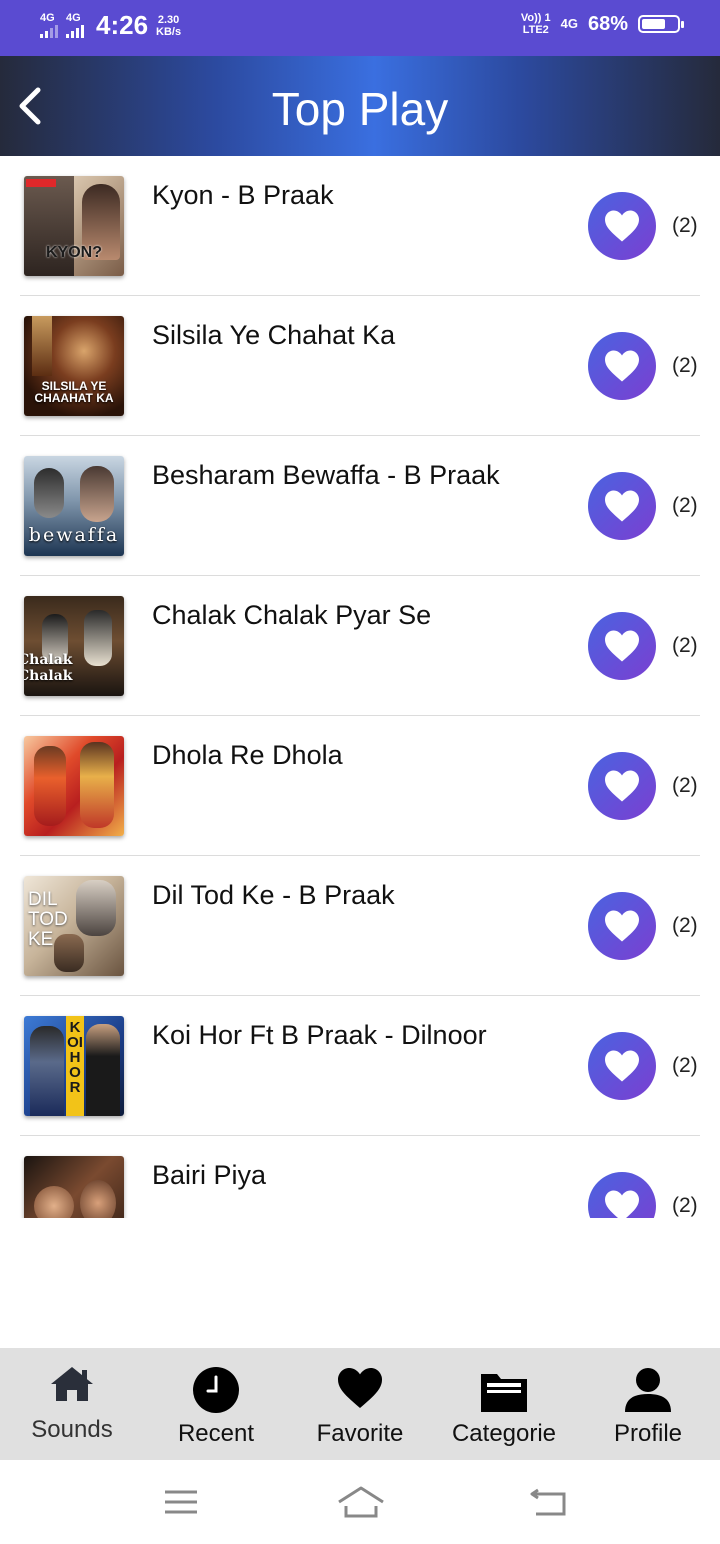  Describe the element at coordinates (48, 919) in the screenshot. I see `art-caption: DIL TOD KE` at that location.